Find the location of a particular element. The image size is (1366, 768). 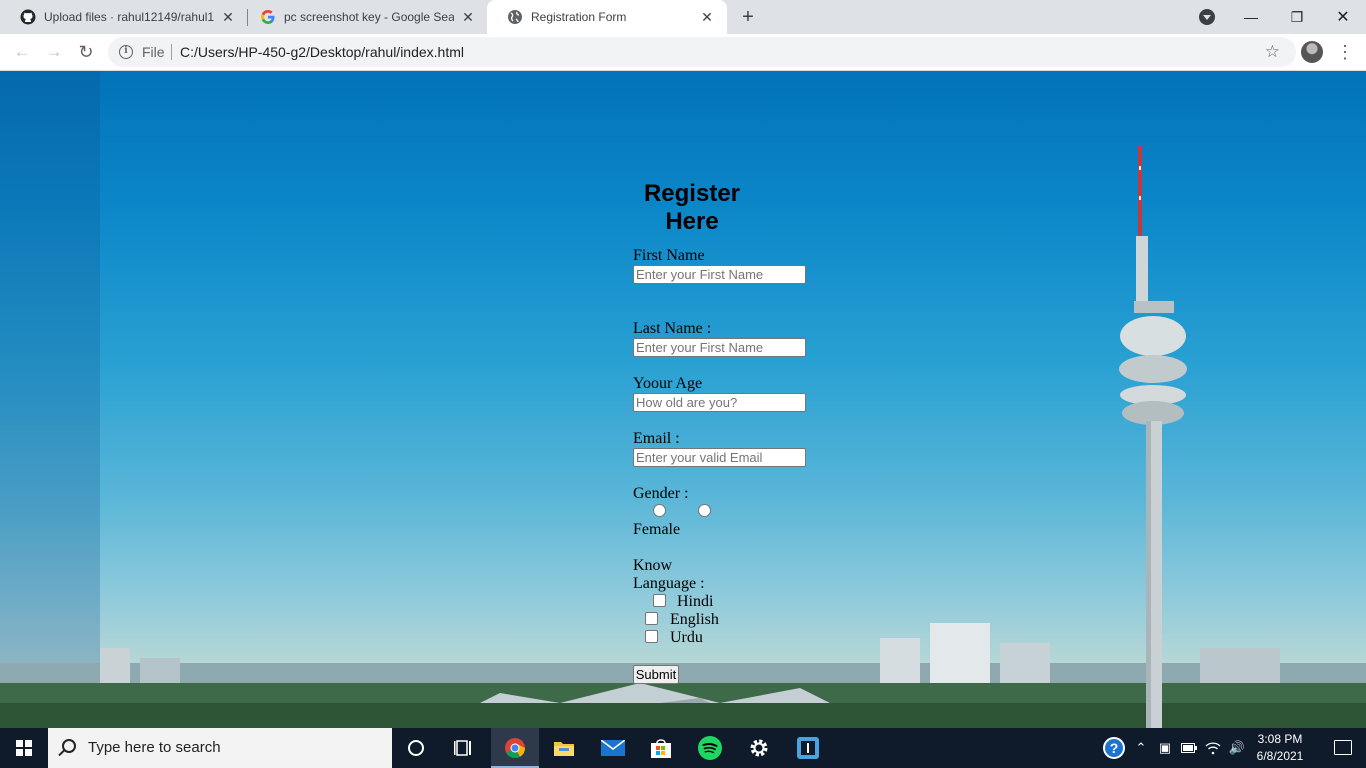

site-info-icon: i is located at coordinates (126, 52).